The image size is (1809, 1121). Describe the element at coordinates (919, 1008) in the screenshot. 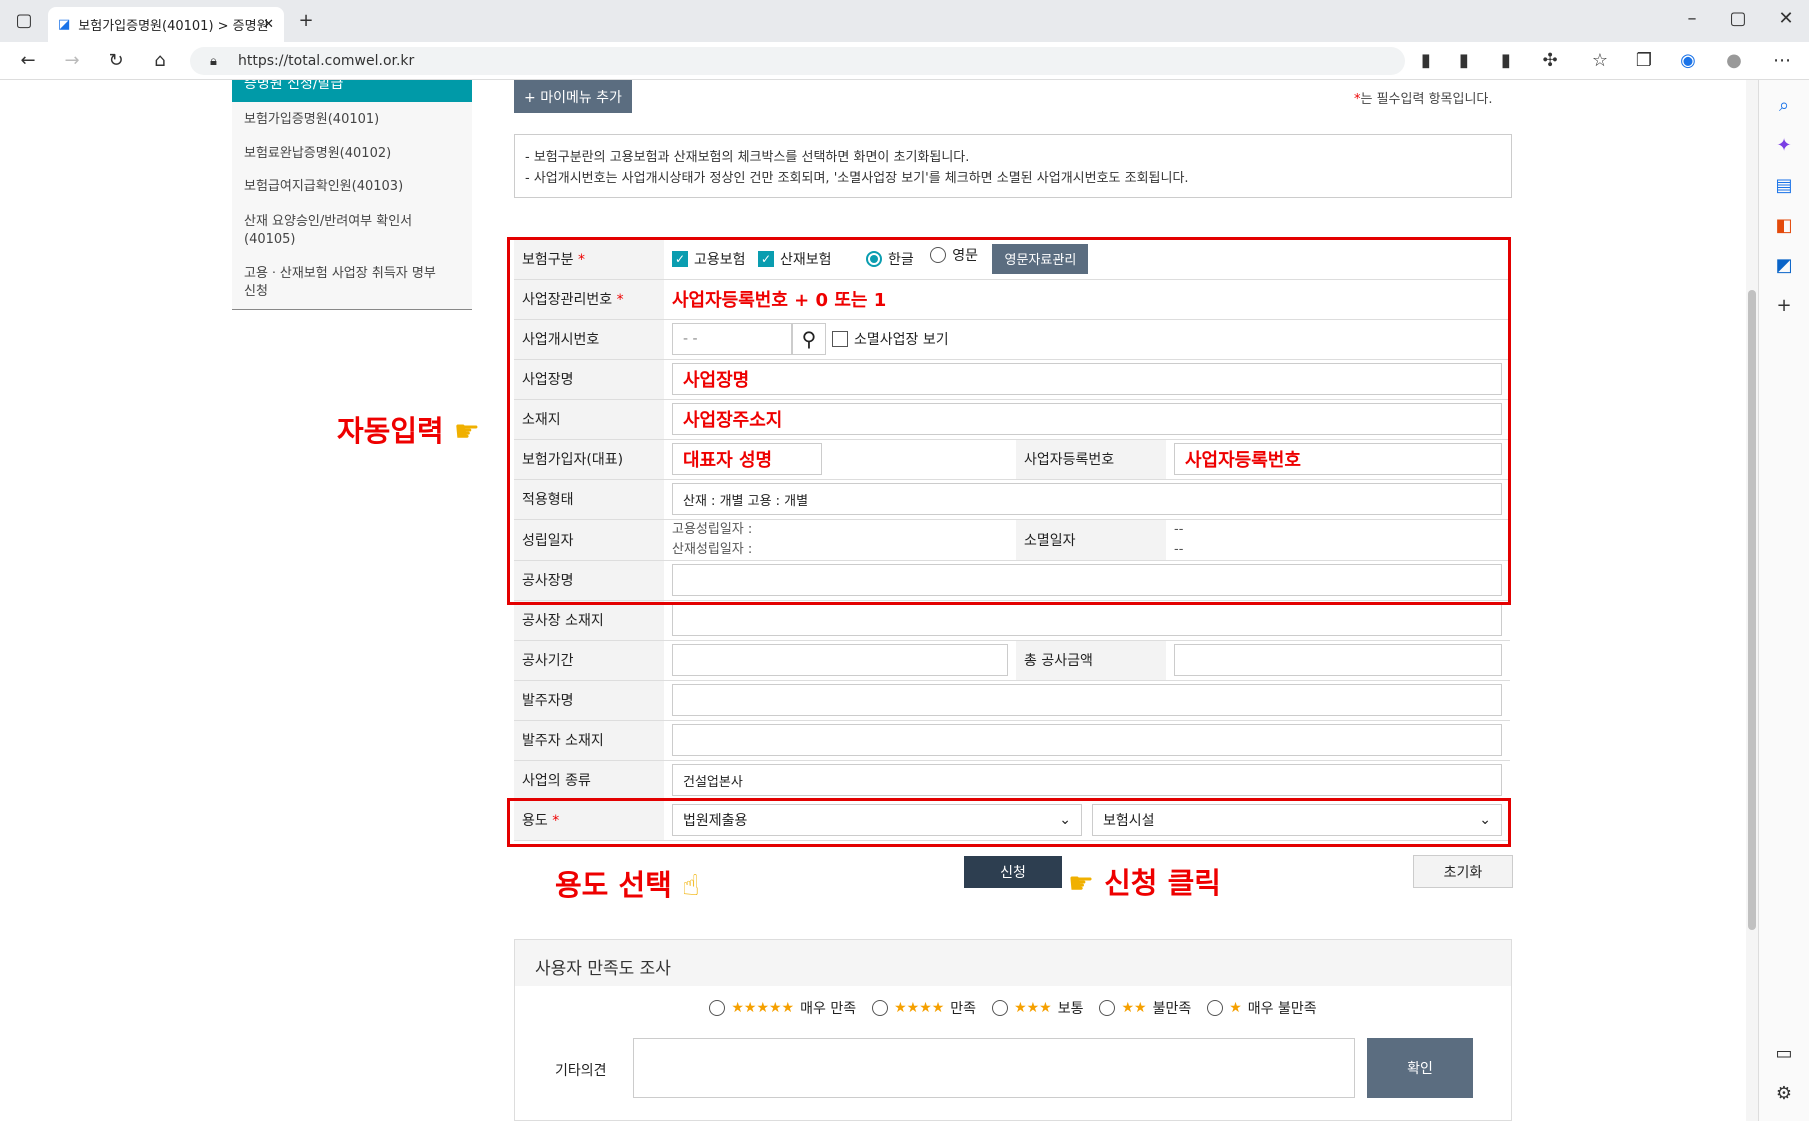

I see `star-icon: ★★★★` at that location.